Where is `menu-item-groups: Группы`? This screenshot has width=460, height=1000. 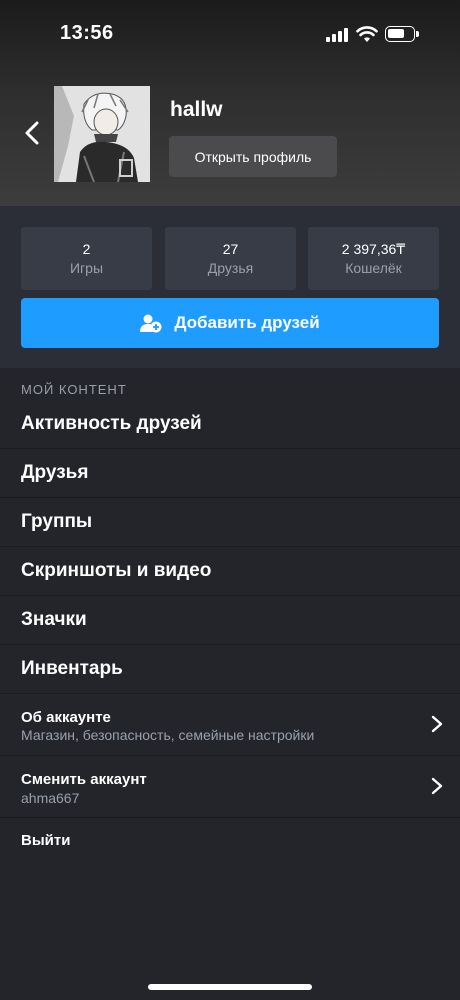
menu-item-groups: Группы is located at coordinates (230, 522).